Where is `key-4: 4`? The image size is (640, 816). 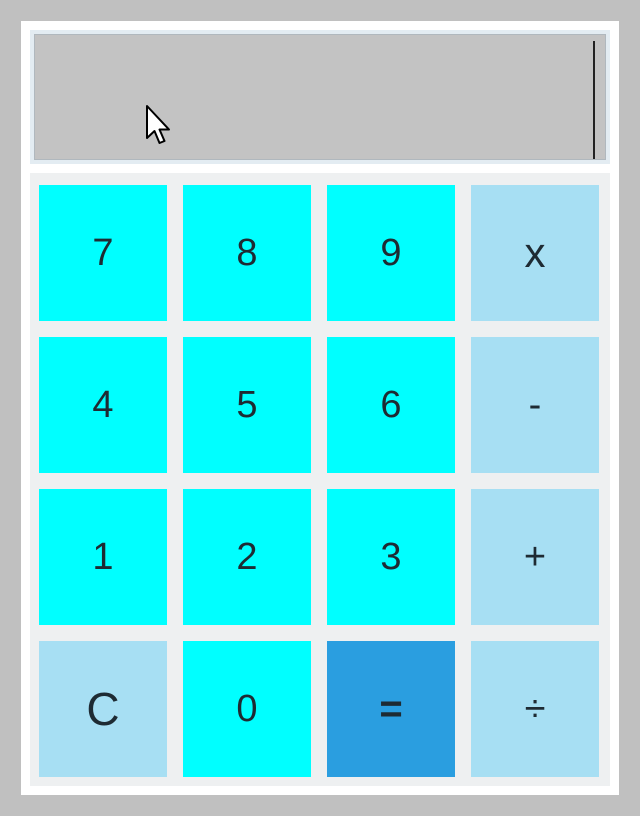 key-4: 4 is located at coordinates (103, 405).